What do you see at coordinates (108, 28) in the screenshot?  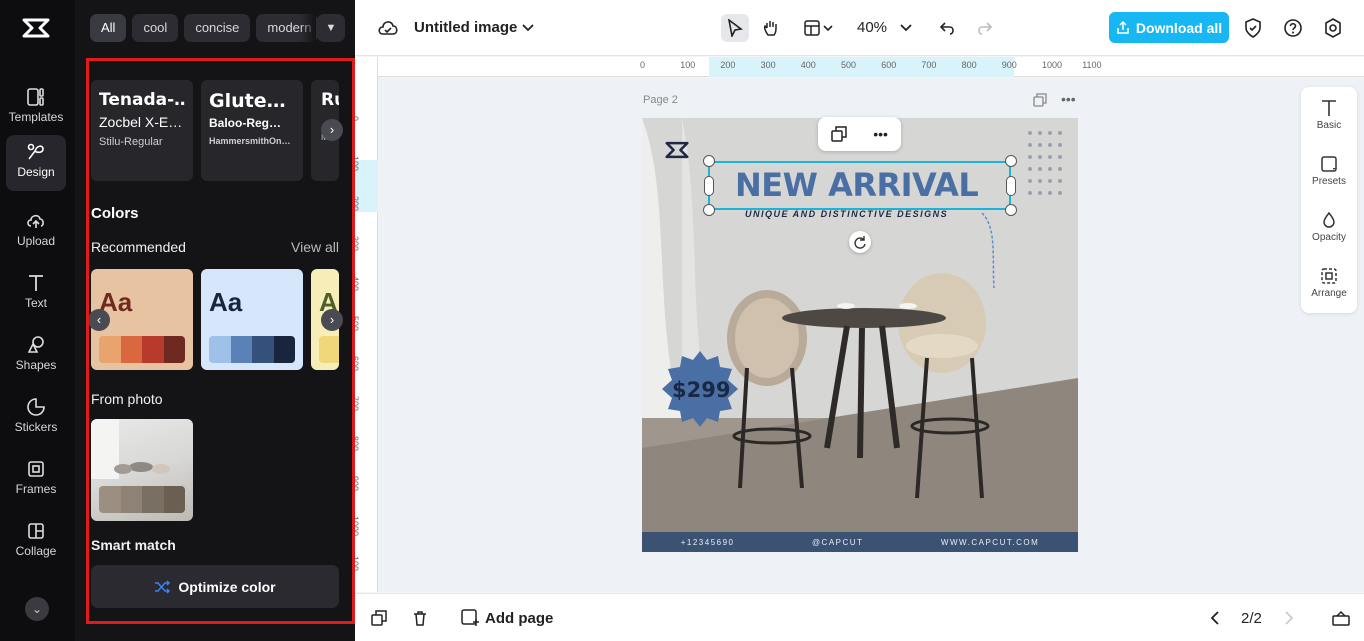 I see `filter-chip-all: All` at bounding box center [108, 28].